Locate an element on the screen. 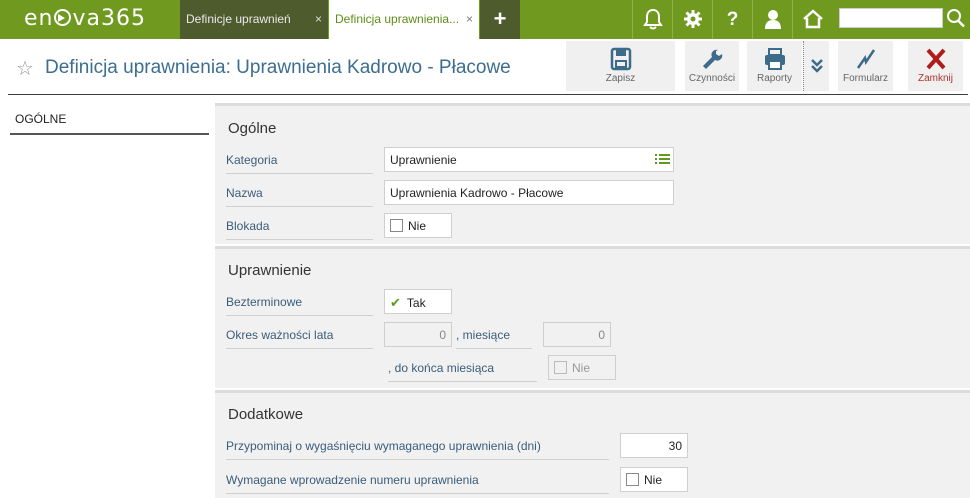  reminder-days-field: 30 is located at coordinates (654, 445).